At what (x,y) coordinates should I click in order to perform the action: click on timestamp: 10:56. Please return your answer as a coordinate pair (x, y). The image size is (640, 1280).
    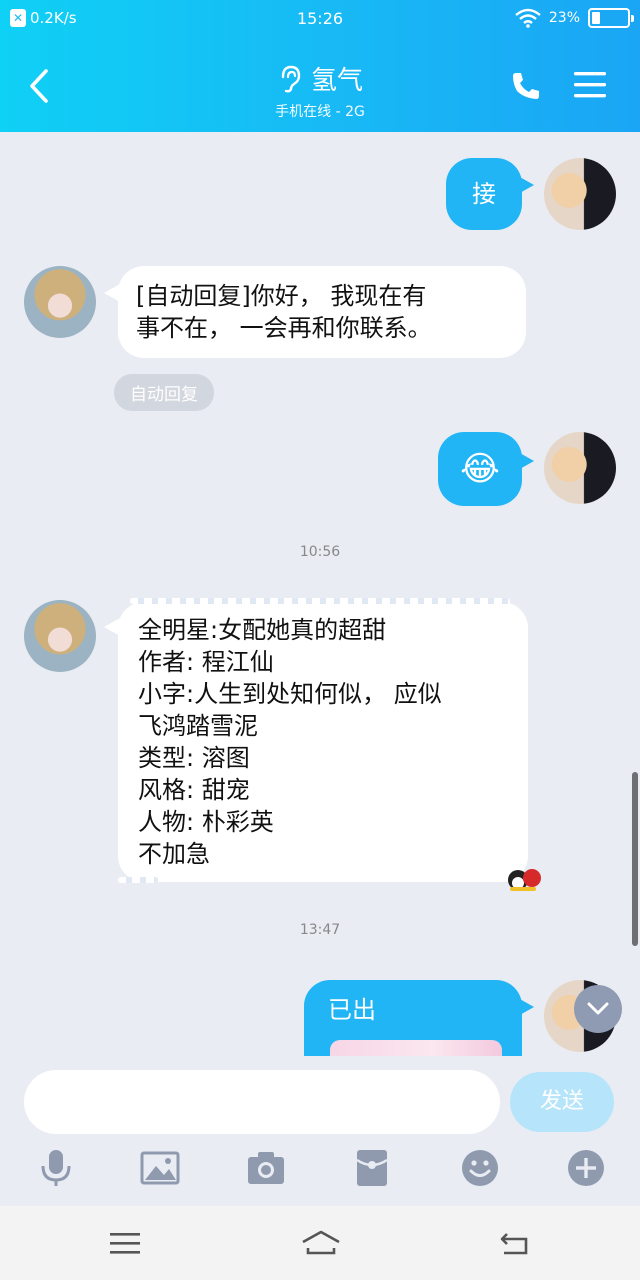
    Looking at the image, I should click on (320, 552).